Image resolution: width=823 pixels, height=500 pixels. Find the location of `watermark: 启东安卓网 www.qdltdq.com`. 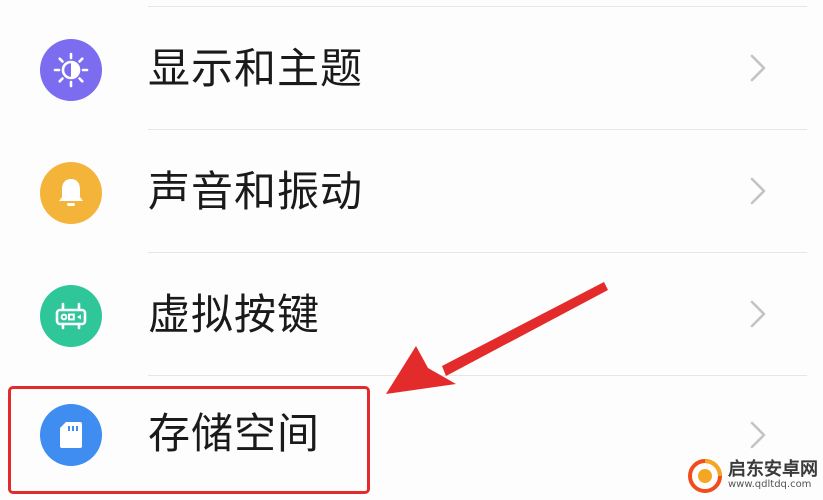

watermark: 启东安卓网 www.qdltdq.com is located at coordinates (755, 476).